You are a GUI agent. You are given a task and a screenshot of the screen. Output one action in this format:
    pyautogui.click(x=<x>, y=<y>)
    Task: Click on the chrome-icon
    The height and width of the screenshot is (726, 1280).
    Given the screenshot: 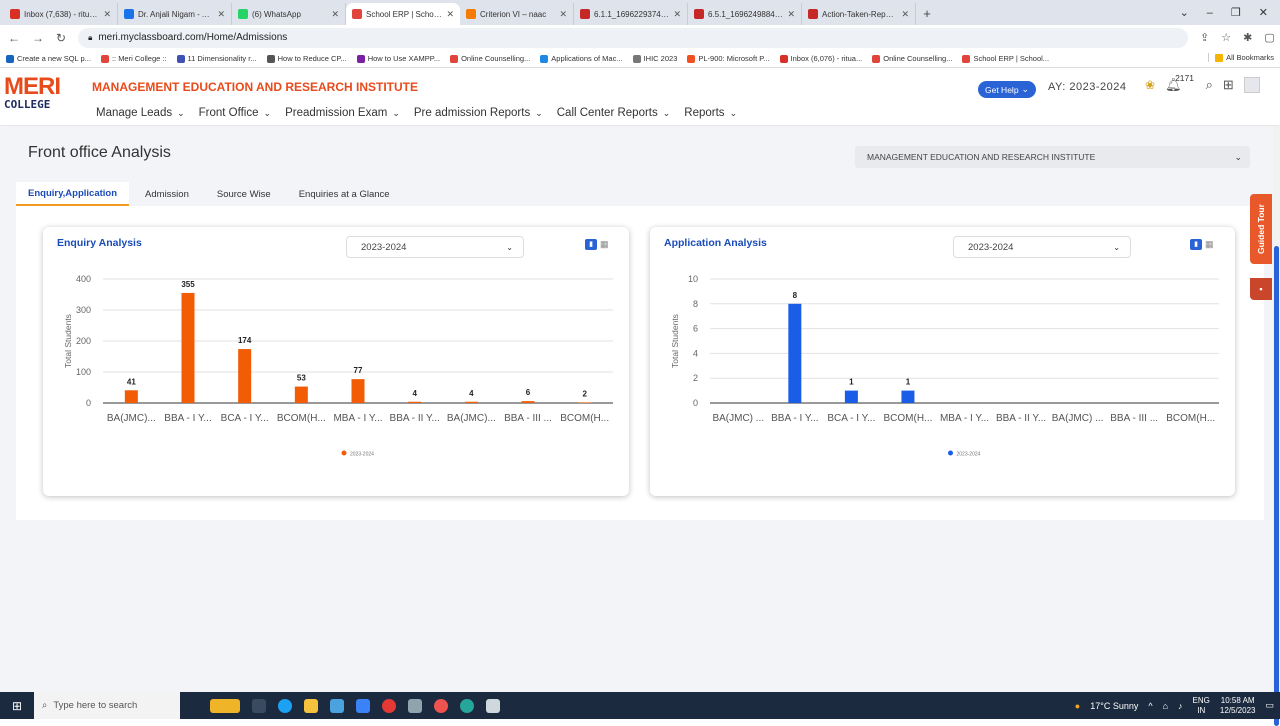 What is the action you would take?
    pyautogui.click(x=441, y=705)
    